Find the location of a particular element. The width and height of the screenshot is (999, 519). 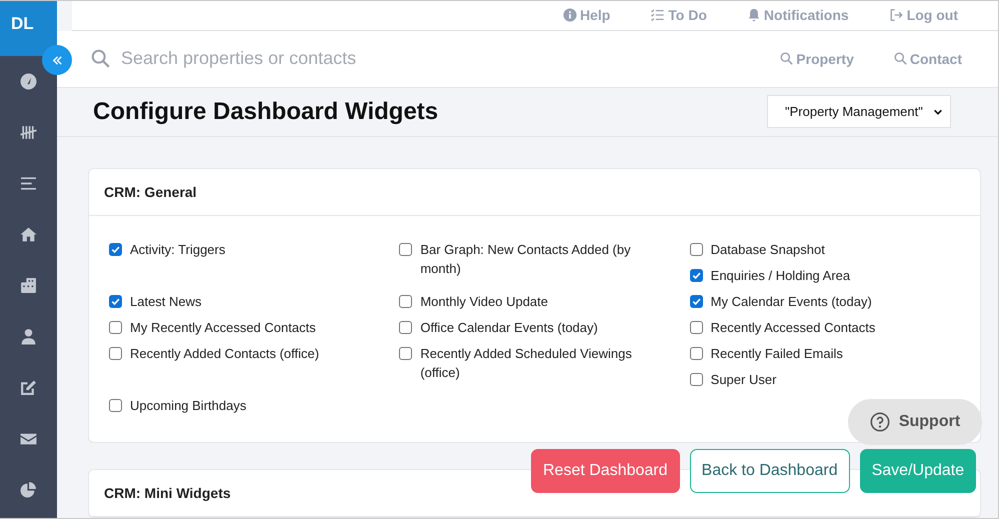

bell-icon is located at coordinates (753, 15).